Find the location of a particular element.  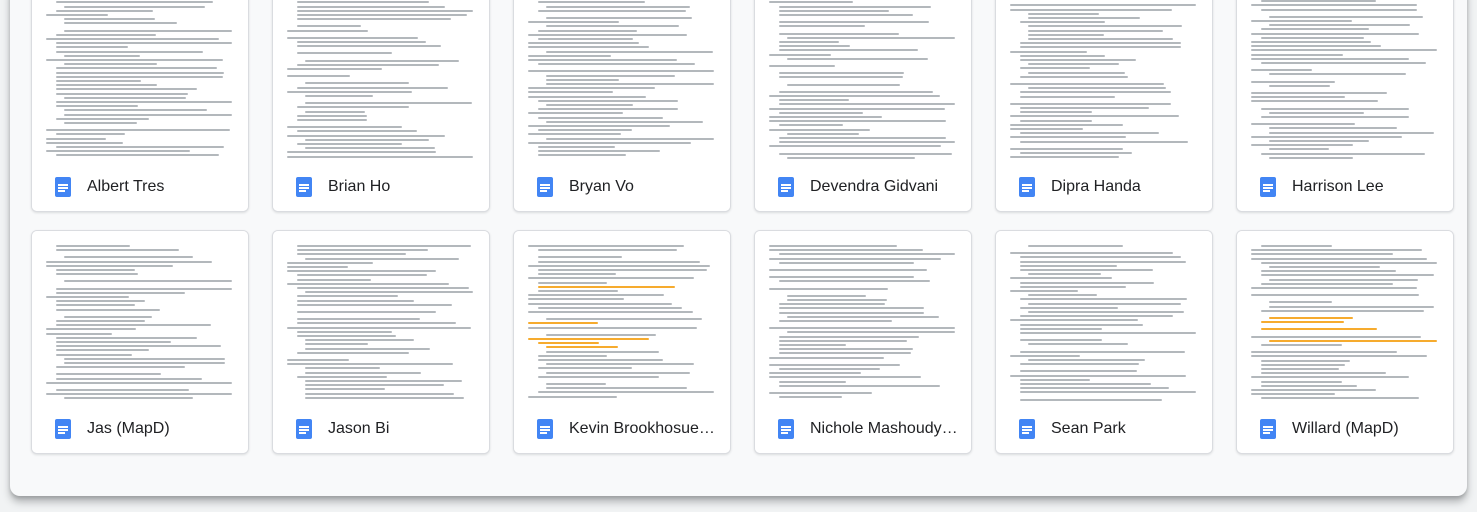

document-title: Albert Tres is located at coordinates (126, 186).